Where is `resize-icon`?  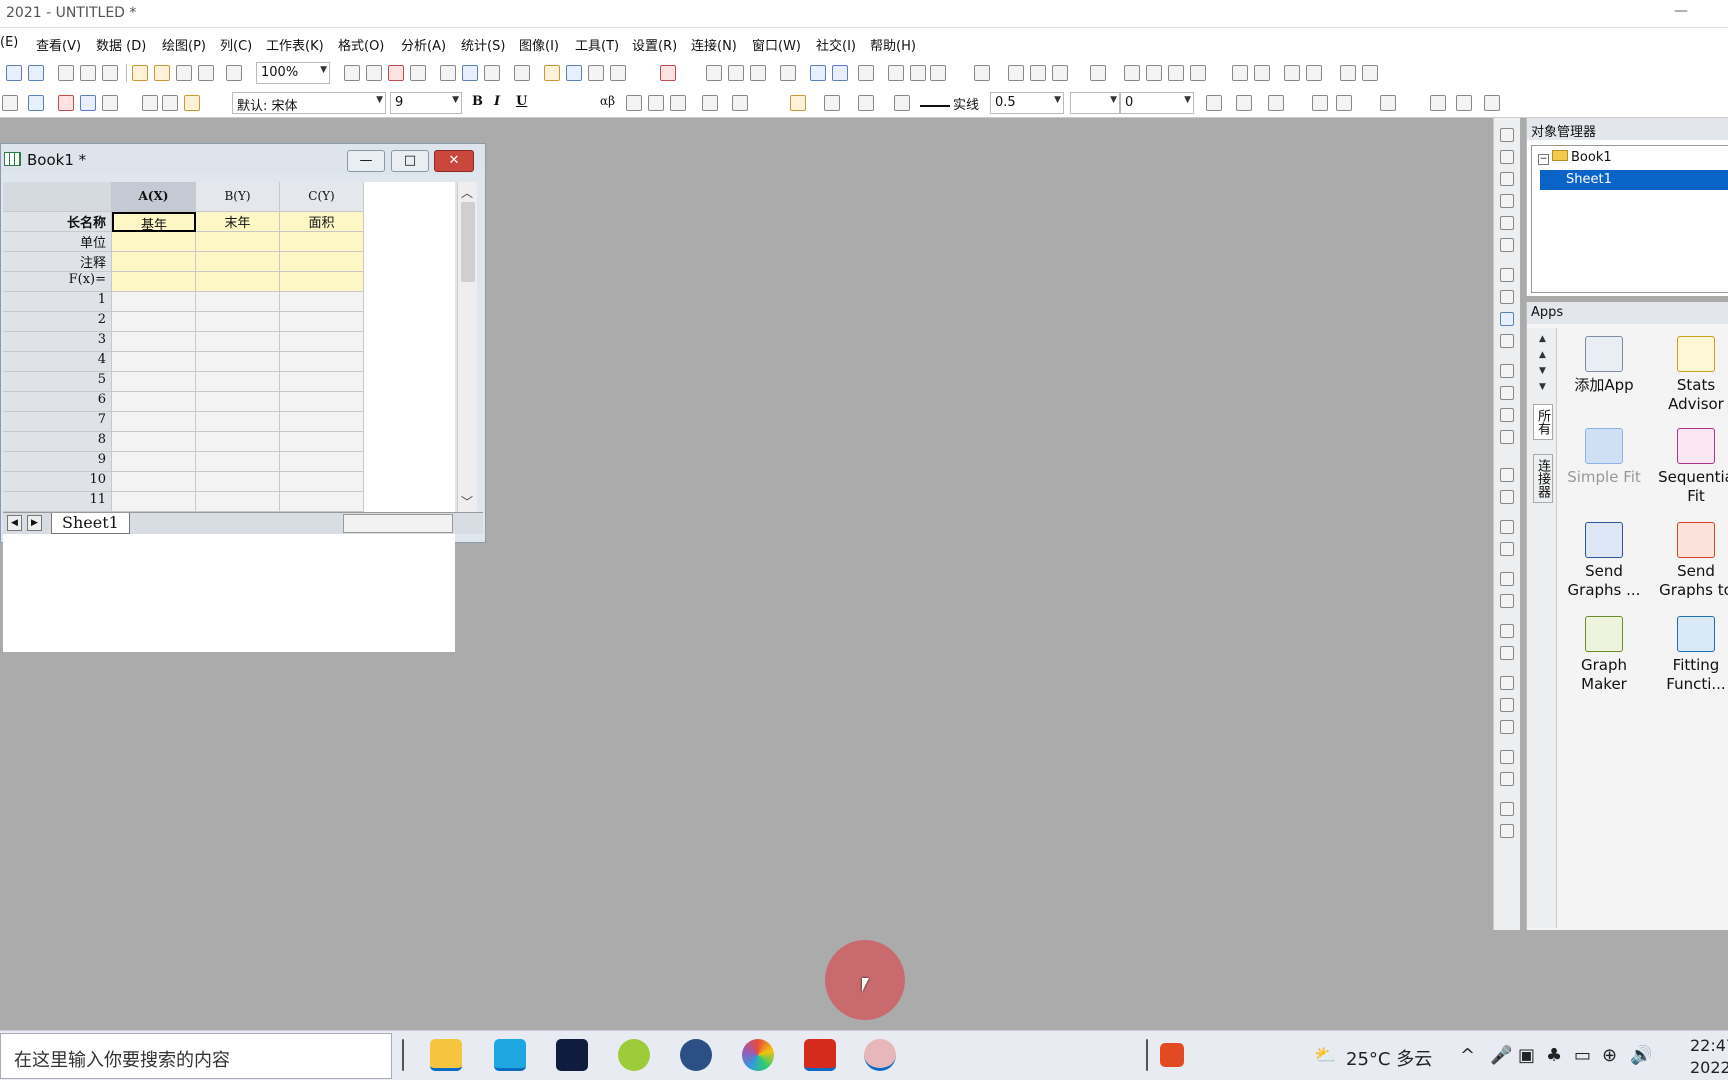
resize-icon is located at coordinates (1507, 831).